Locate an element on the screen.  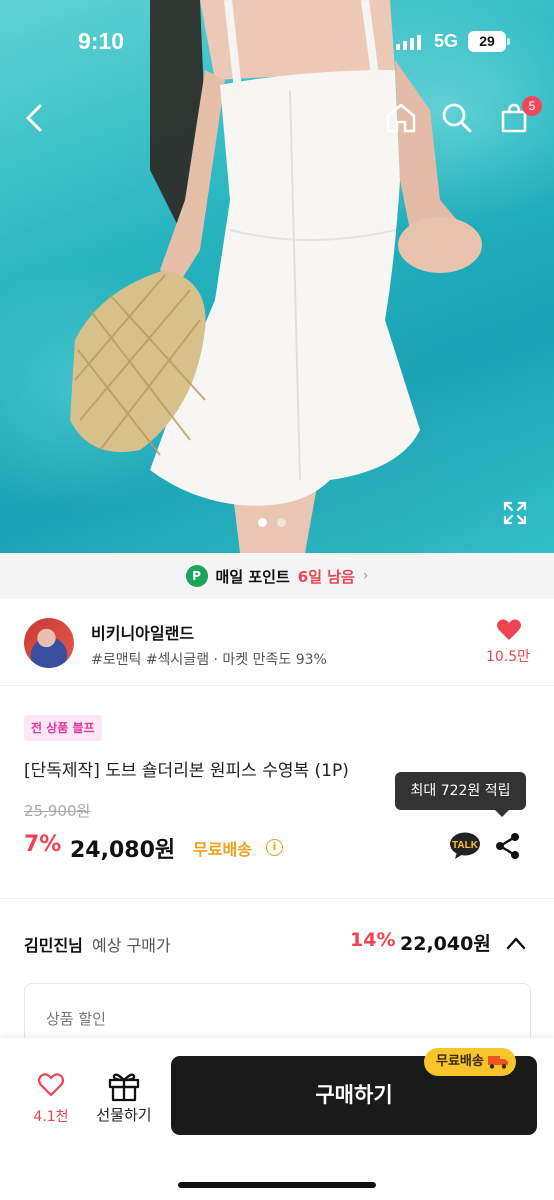
product-discount-label: 상품 할인 is located at coordinates (76, 1019).